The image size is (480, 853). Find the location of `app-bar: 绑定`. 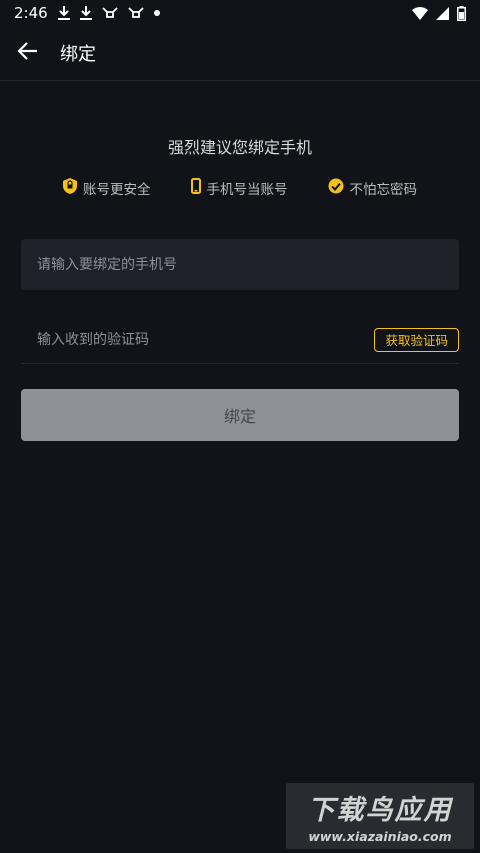

app-bar: 绑定 is located at coordinates (240, 53).